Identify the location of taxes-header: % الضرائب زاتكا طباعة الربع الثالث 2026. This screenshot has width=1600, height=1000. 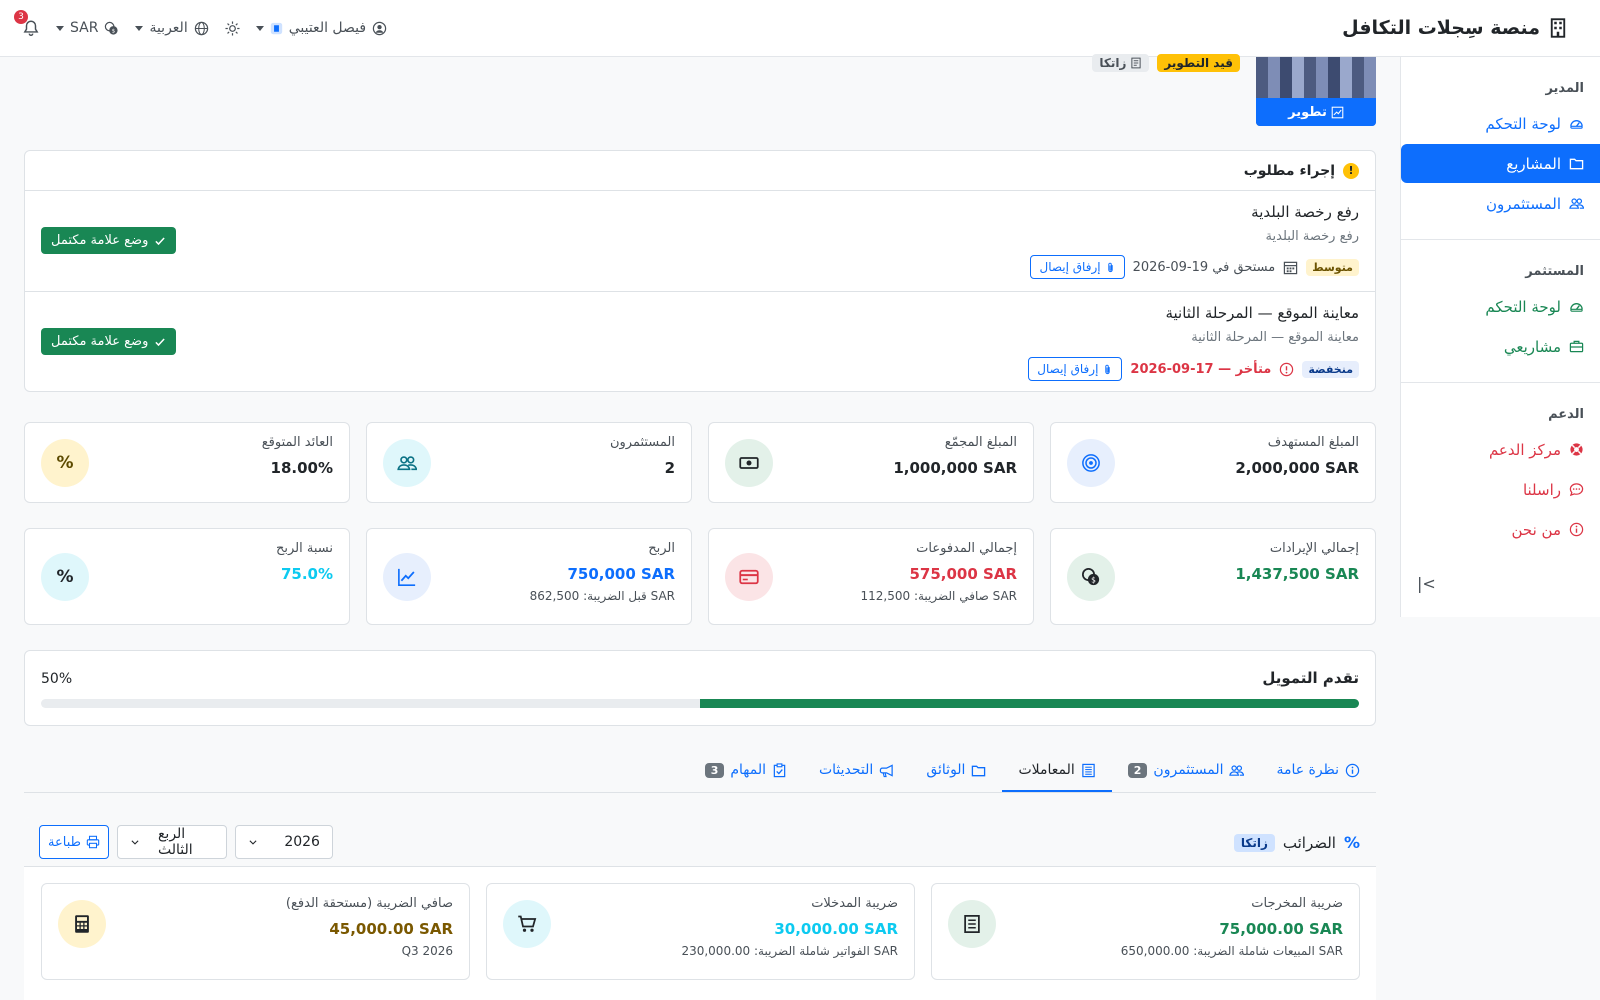
(700, 842).